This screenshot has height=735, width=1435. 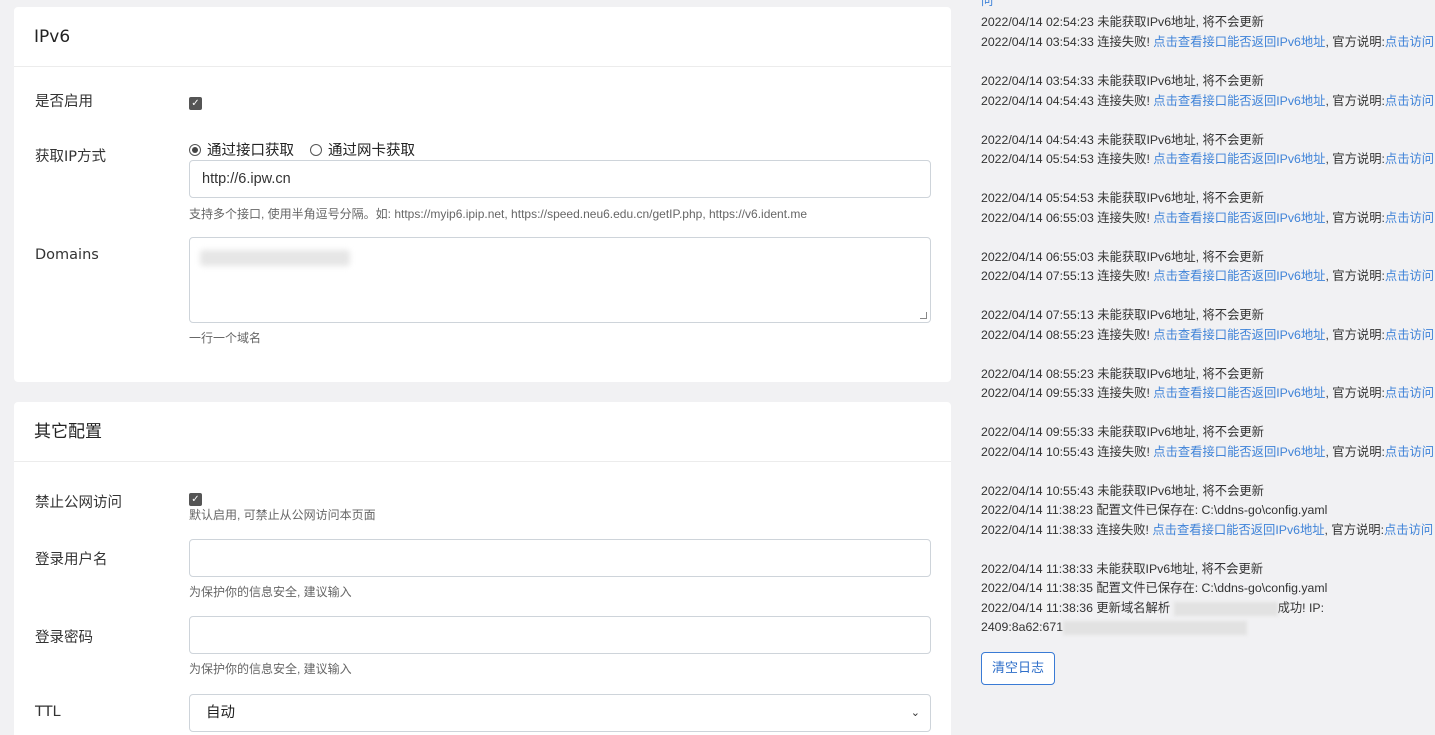 What do you see at coordinates (1153, 608) in the screenshot?
I see `log-line: 2022/04/14 11:38:36 更新域名解析 成功! IP:` at bounding box center [1153, 608].